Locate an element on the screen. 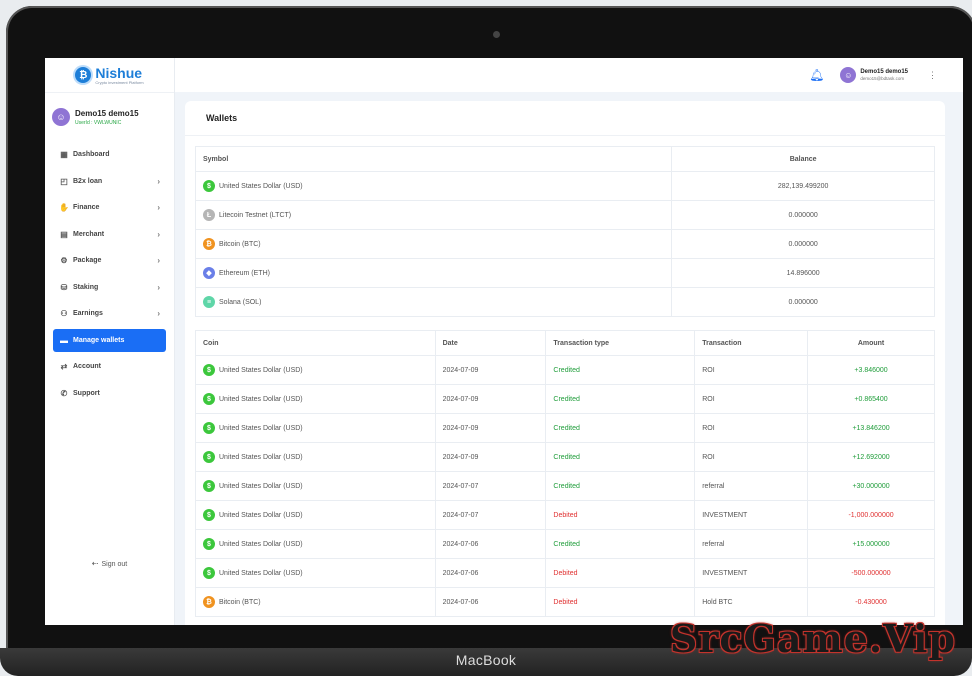 Image resolution: width=972 pixels, height=676 pixels. column-header-balance: Balance is located at coordinates (803, 159).